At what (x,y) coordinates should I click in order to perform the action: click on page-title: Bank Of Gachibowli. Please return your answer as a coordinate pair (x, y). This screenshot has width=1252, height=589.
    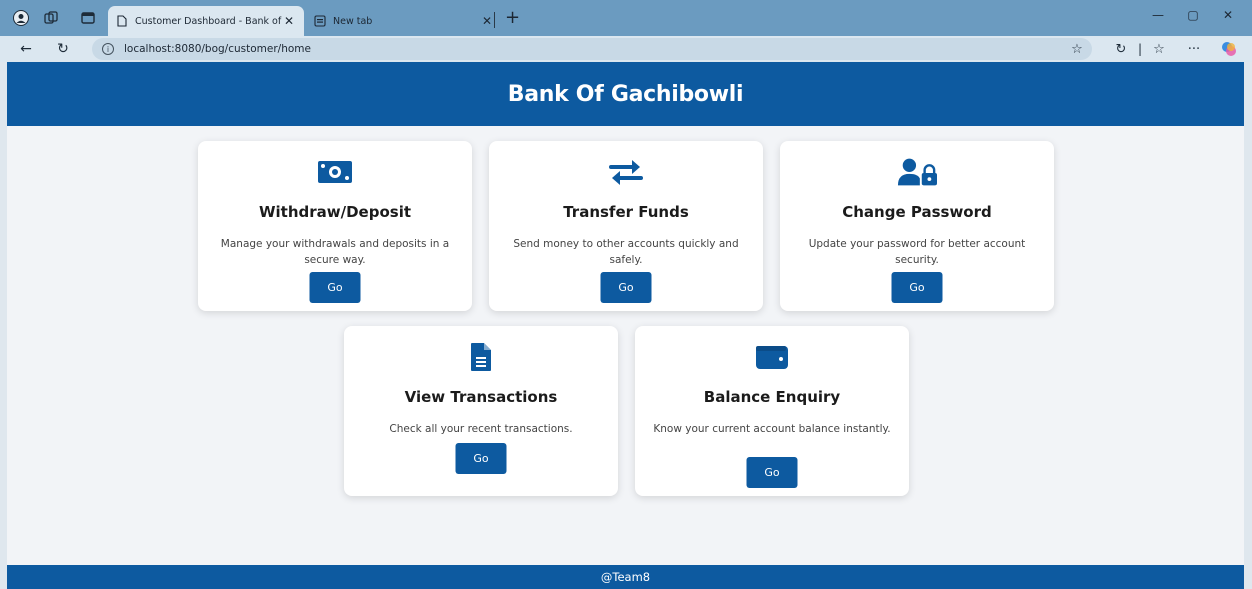
    Looking at the image, I should click on (625, 94).